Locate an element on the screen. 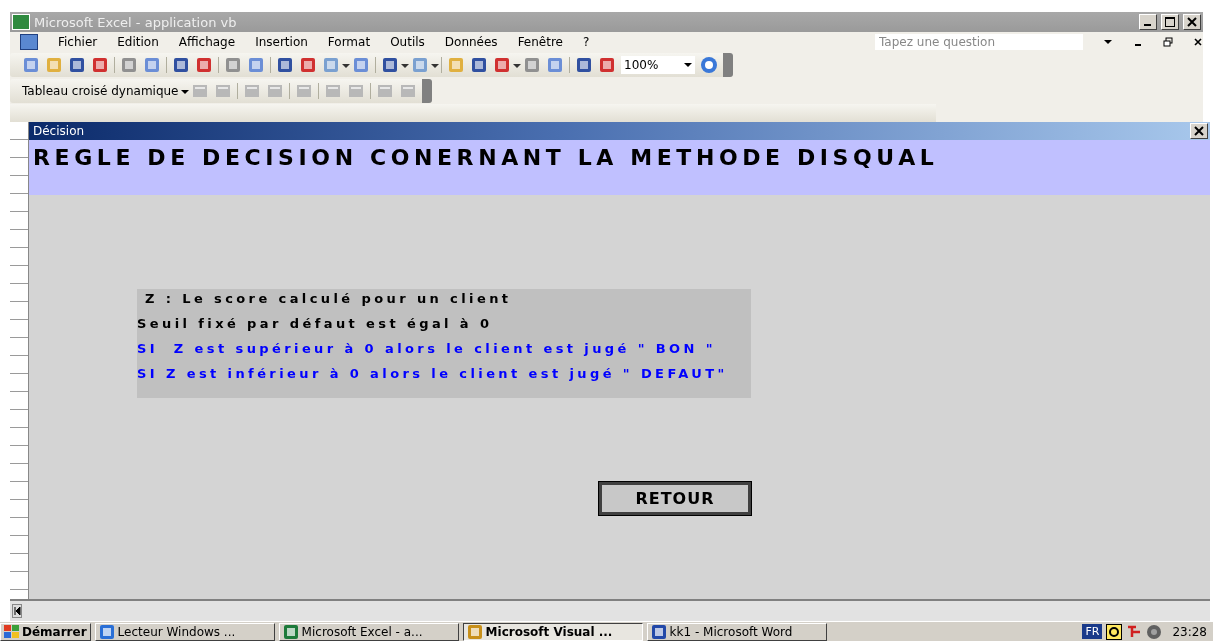  question-field: Tapez une question is located at coordinates (979, 42).